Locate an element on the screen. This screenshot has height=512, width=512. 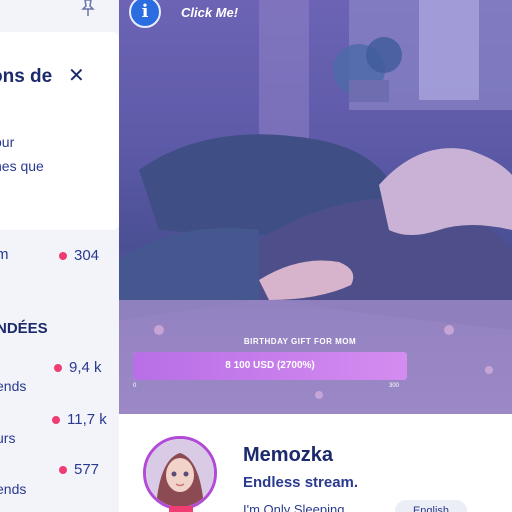
viewer-count: 304 is located at coordinates (87, 255).